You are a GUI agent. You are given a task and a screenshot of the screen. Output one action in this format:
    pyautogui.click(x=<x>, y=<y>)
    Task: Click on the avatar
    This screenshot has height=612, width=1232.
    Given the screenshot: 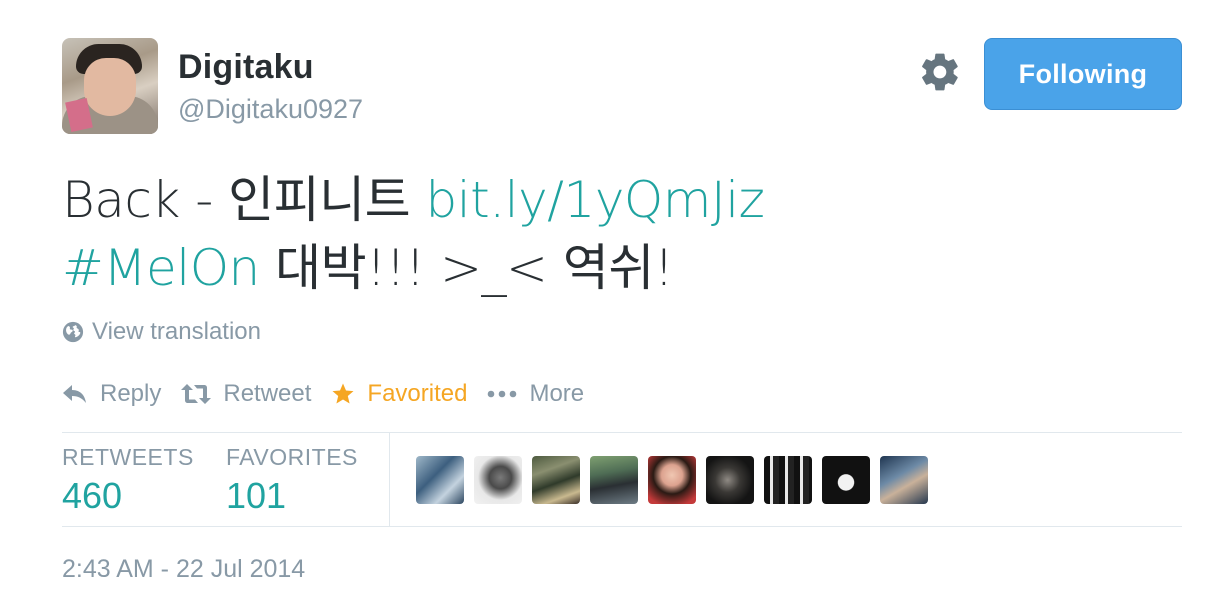 What is the action you would take?
    pyautogui.click(x=110, y=86)
    